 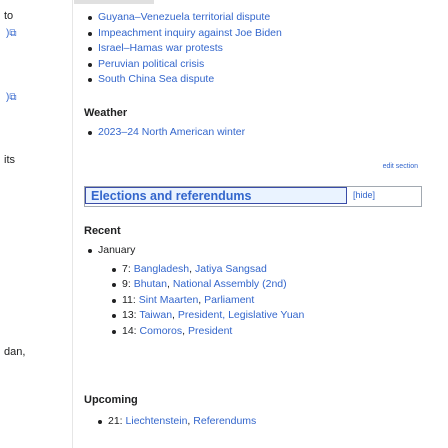 What do you see at coordinates (266, 80) in the screenshot?
I see `list-item: South China Sea dispute` at bounding box center [266, 80].